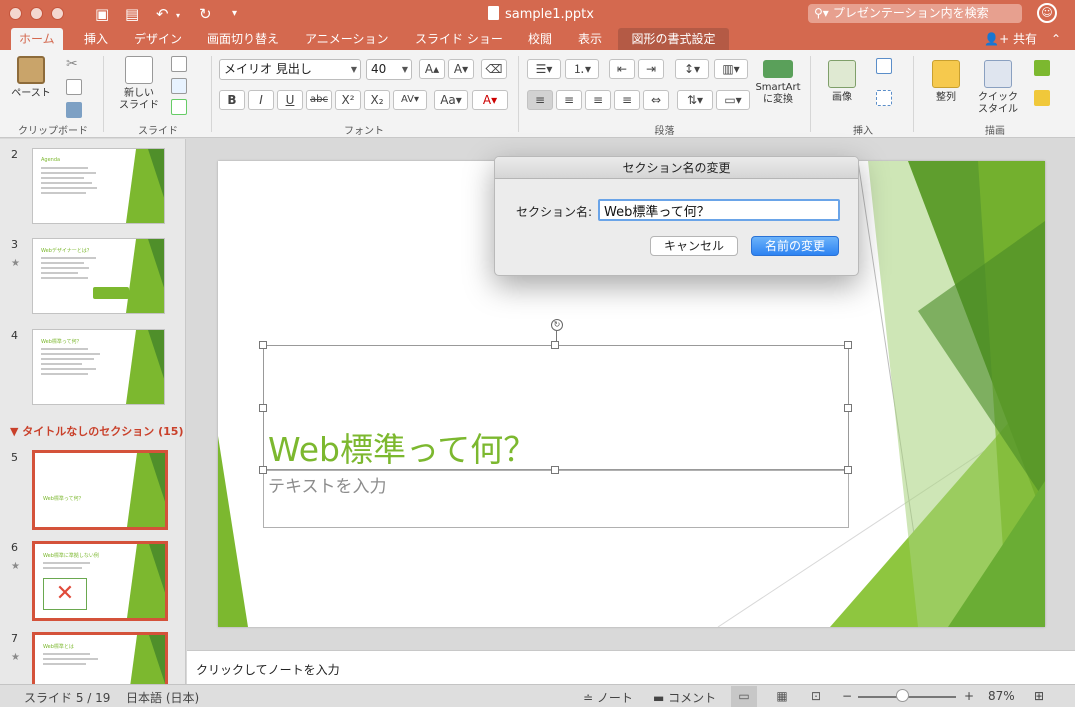 The height and width of the screenshot is (707, 1075). I want to click on slide-title: Web標準って何？, so click(402, 447).